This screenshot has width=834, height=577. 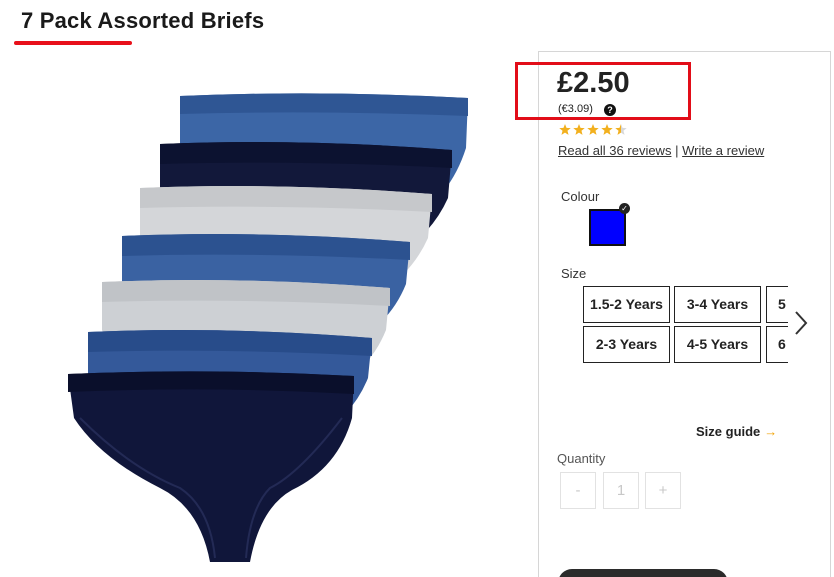 What do you see at coordinates (73, 43) in the screenshot?
I see `title-underline` at bounding box center [73, 43].